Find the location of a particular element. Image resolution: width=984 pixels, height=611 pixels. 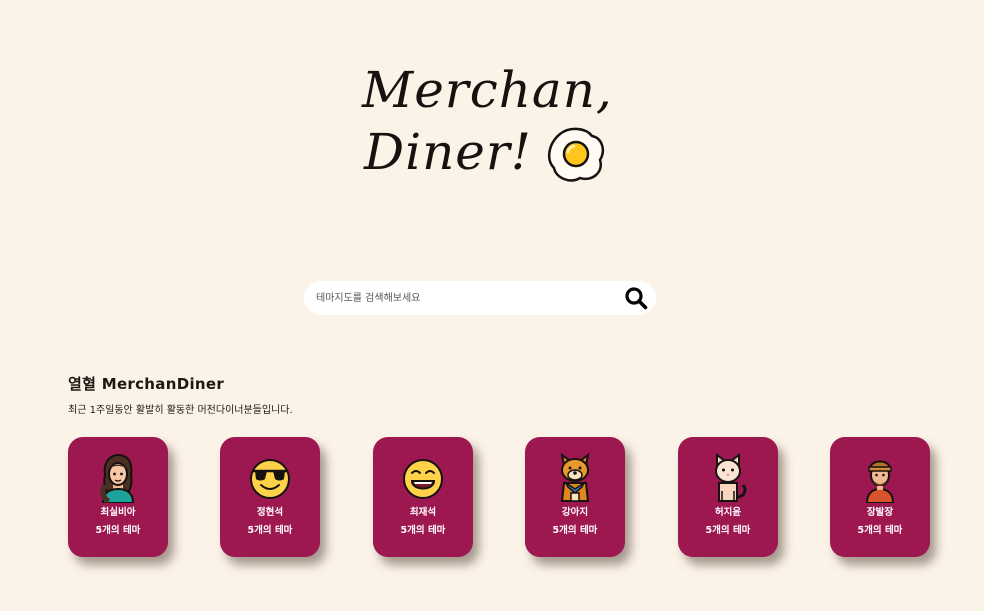

user-card: 정현석 5개의 테마 is located at coordinates (270, 497).